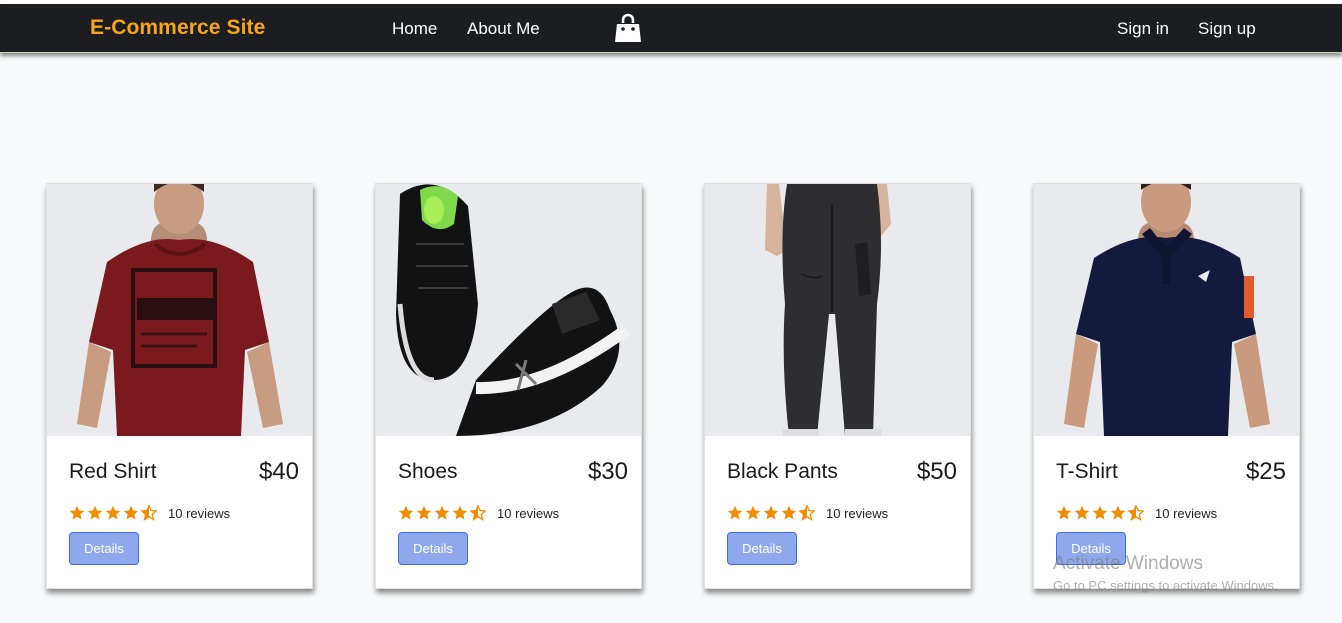  Describe the element at coordinates (607, 471) in the screenshot. I see `product-price: $30` at that location.